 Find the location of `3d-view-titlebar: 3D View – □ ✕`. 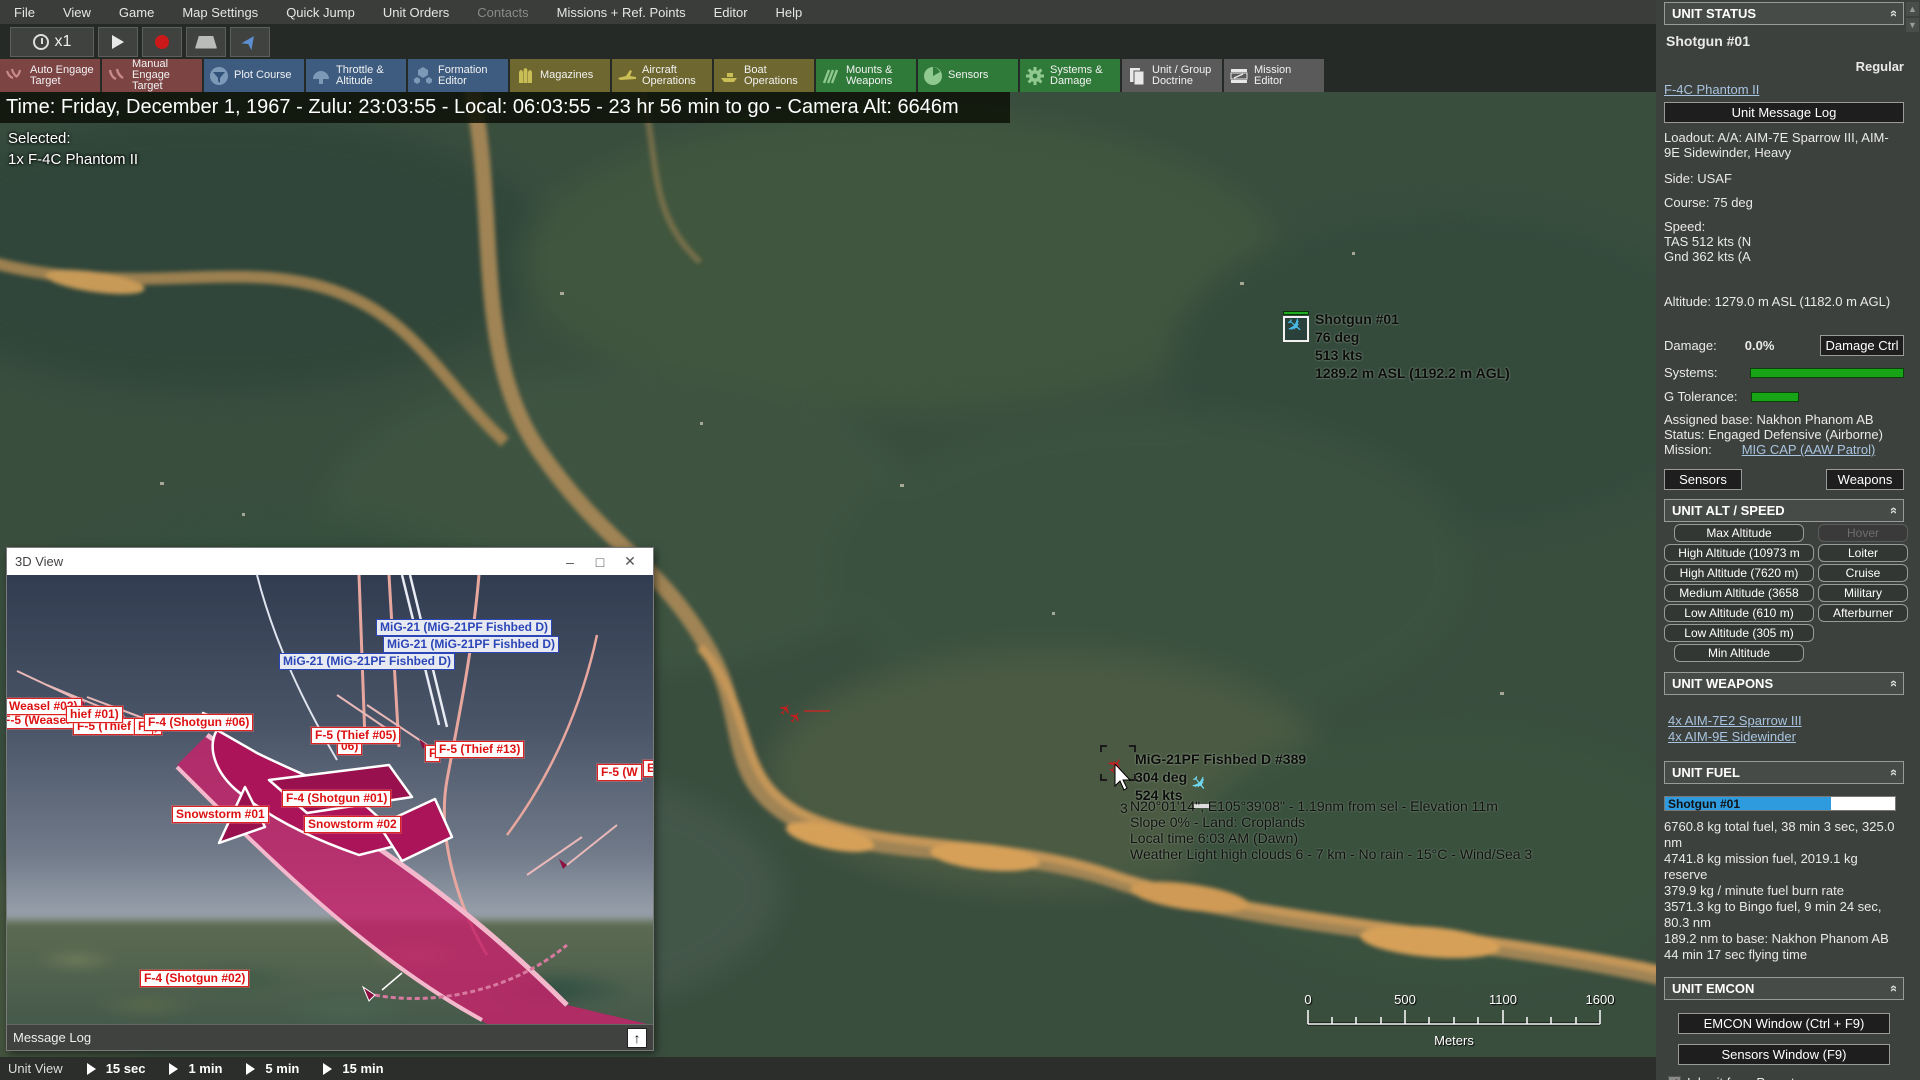

3d-view-titlebar: 3D View – □ ✕ is located at coordinates (330, 561).